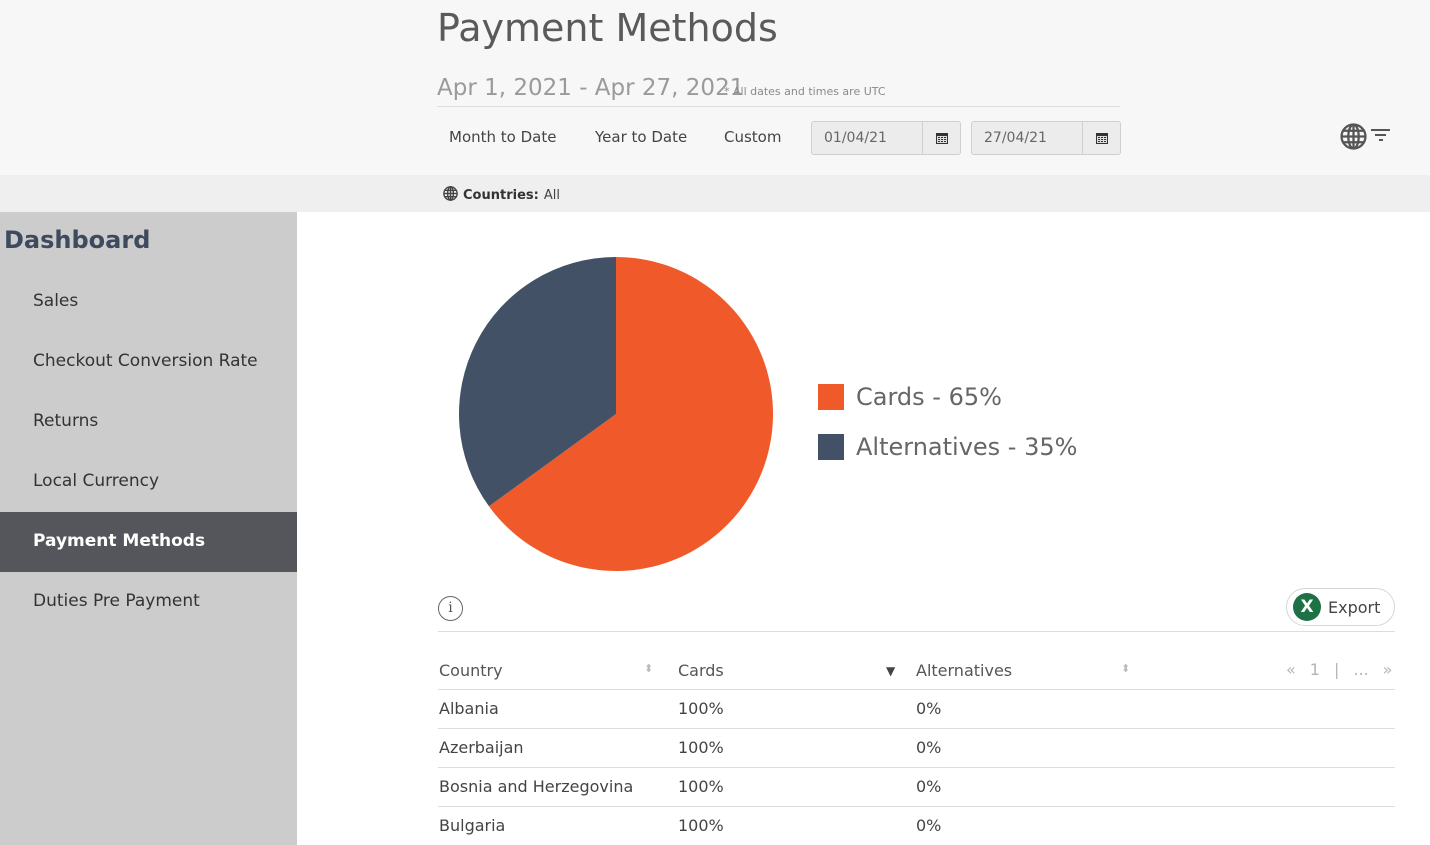 The width and height of the screenshot is (1430, 845). Describe the element at coordinates (752, 137) in the screenshot. I see `custom-range-button: Custom` at that location.